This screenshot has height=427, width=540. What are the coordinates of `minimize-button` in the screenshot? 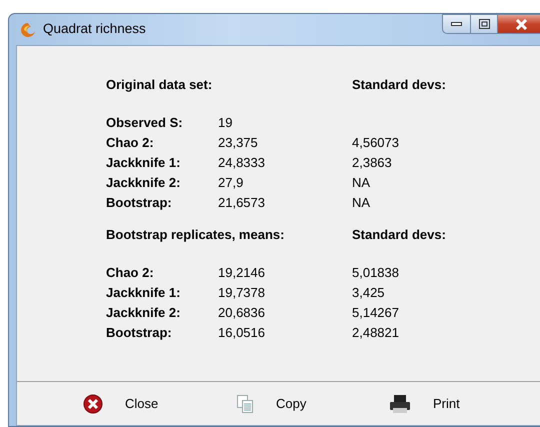 It's located at (456, 24).